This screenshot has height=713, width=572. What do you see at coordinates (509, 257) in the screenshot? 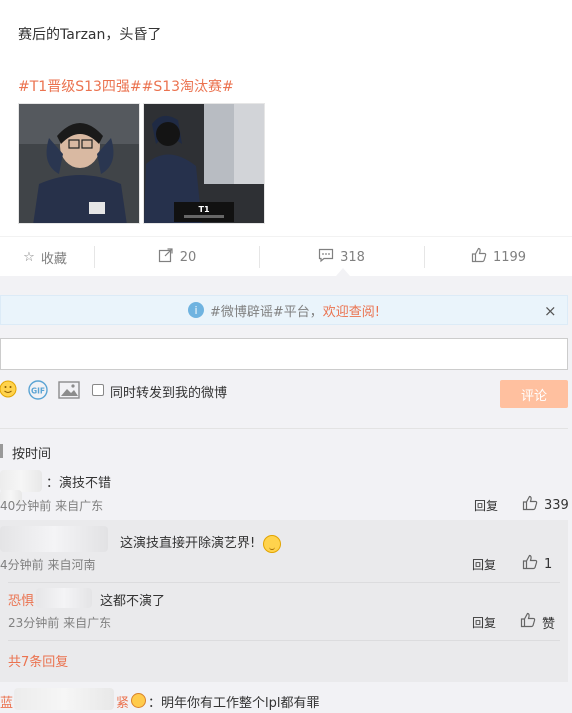
I see `like-count: 1199` at bounding box center [509, 257].